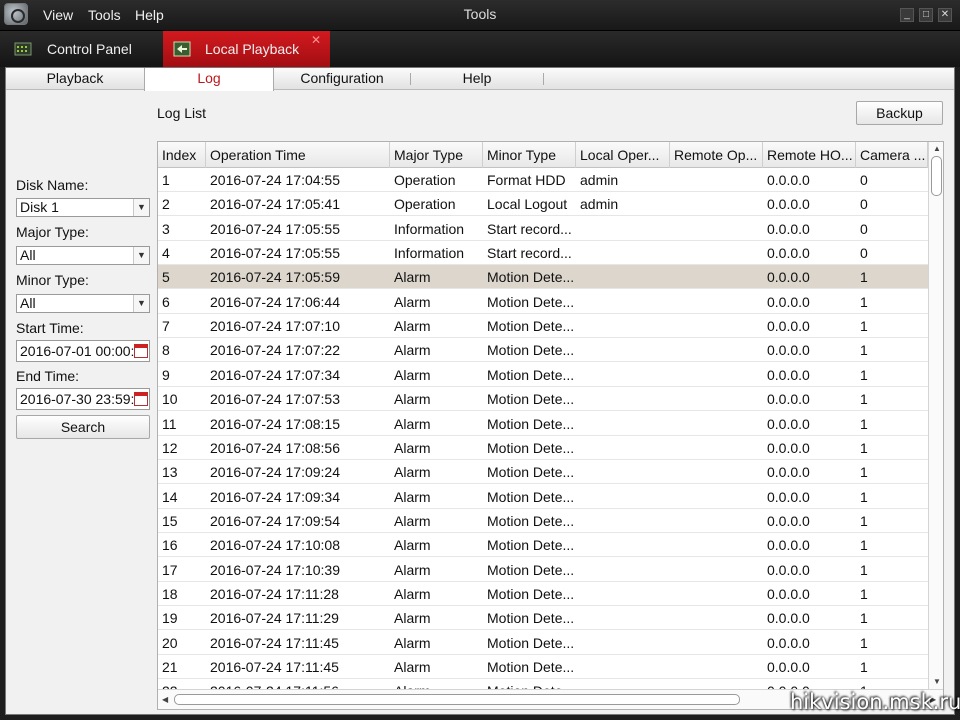  What do you see at coordinates (182, 155) in the screenshot?
I see `column-header: Index` at bounding box center [182, 155].